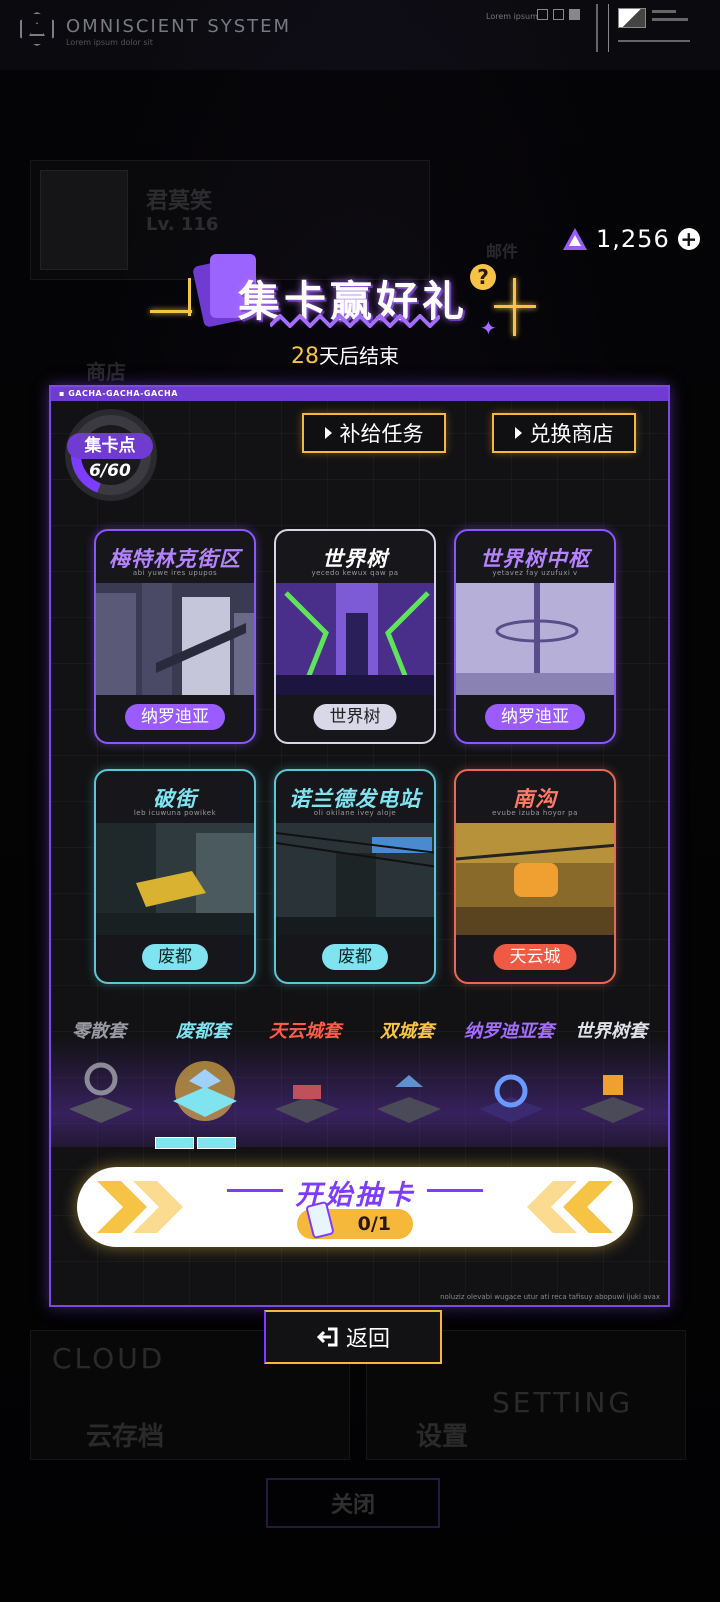  What do you see at coordinates (345, 313) in the screenshot?
I see `event-title-block: 集卡赢好礼 ? ✦ 28天后结束` at bounding box center [345, 313].